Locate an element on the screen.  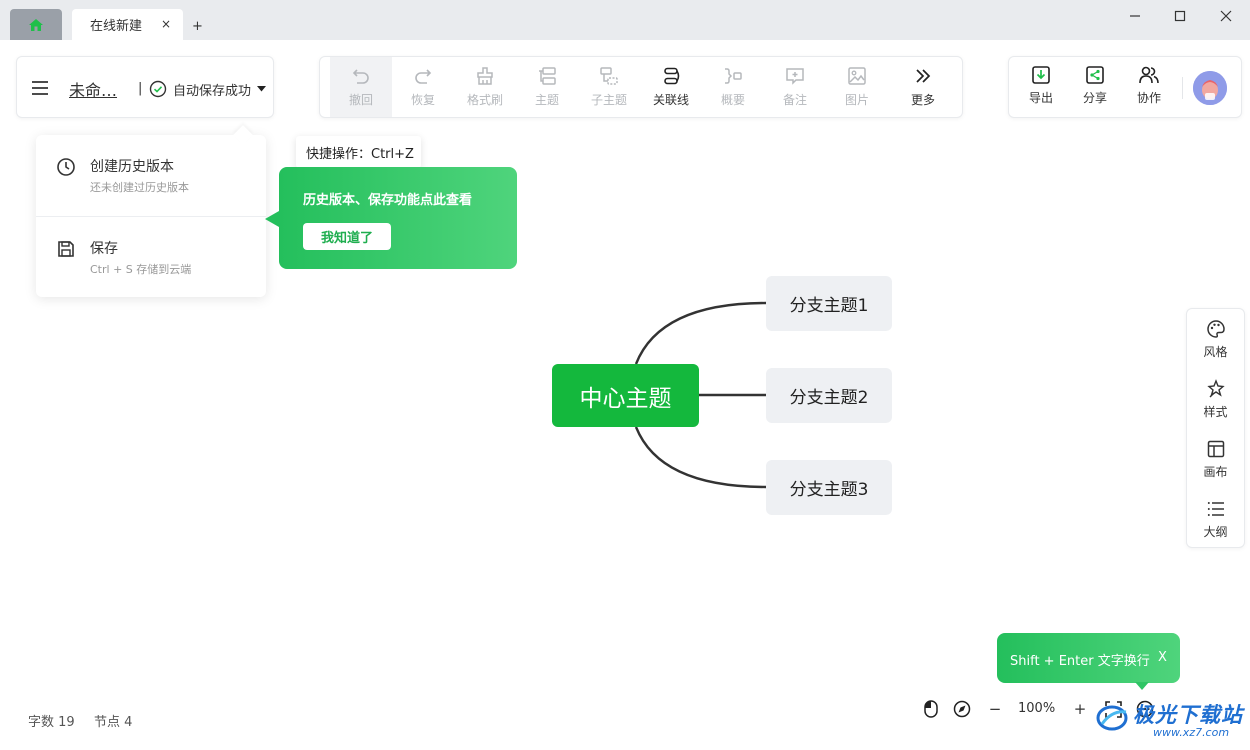
redo-icon is located at coordinates (423, 76).